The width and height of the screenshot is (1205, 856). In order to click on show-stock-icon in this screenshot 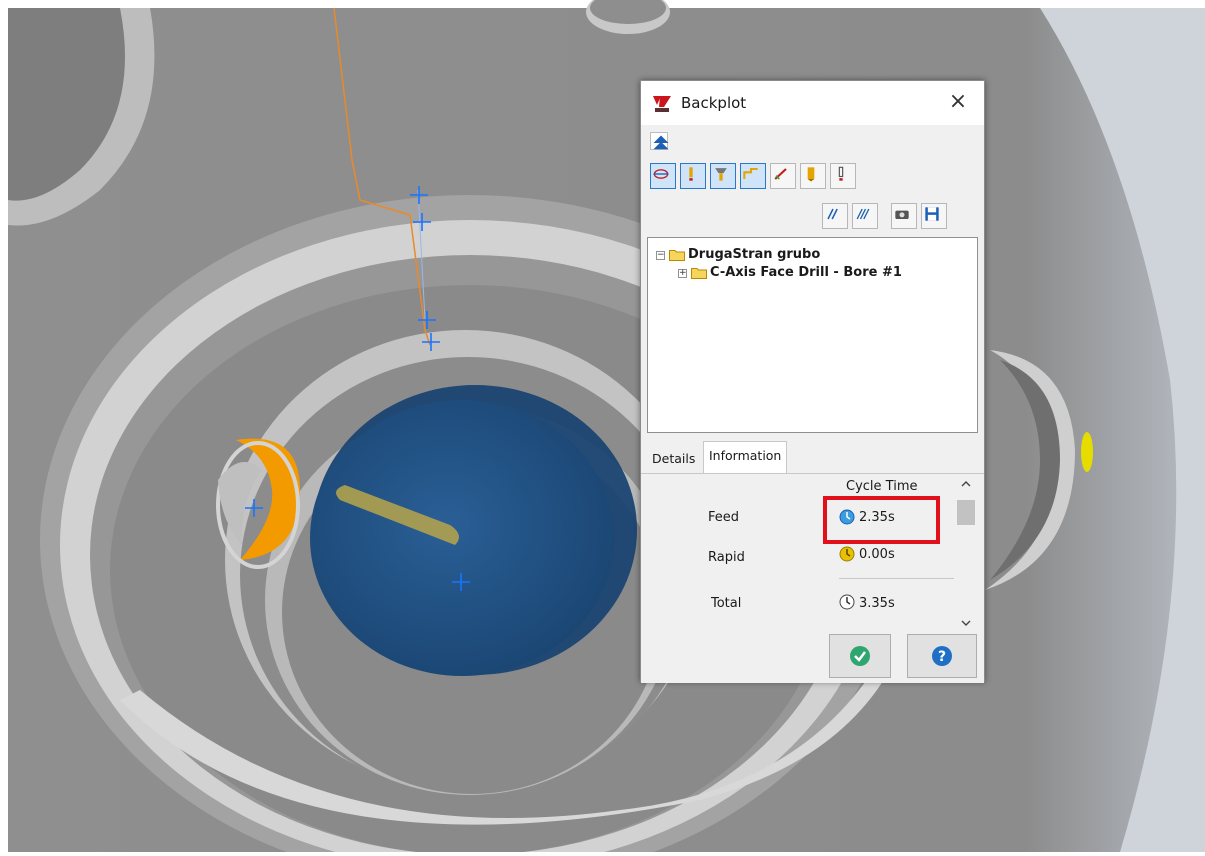, I will do `click(813, 176)`.